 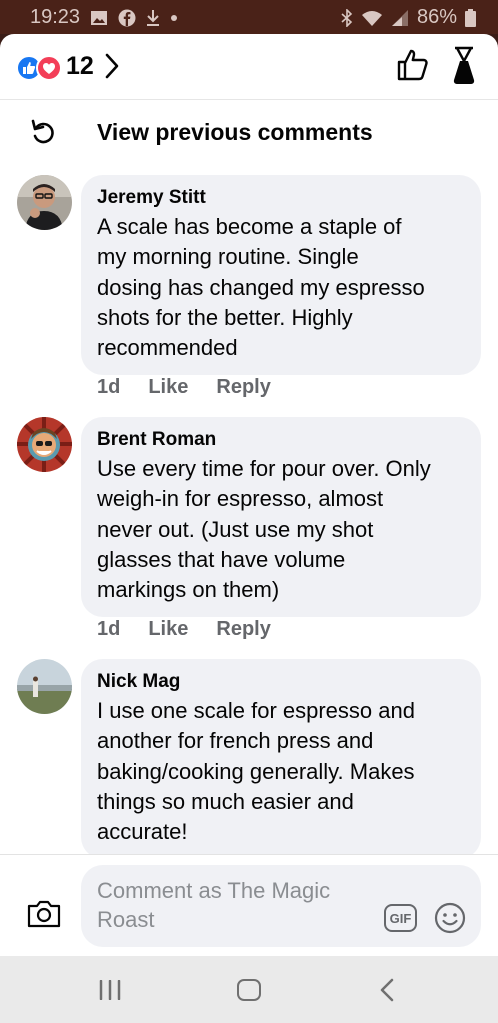 What do you see at coordinates (221, 559) in the screenshot?
I see `comment-line: glasses that have volume` at bounding box center [221, 559].